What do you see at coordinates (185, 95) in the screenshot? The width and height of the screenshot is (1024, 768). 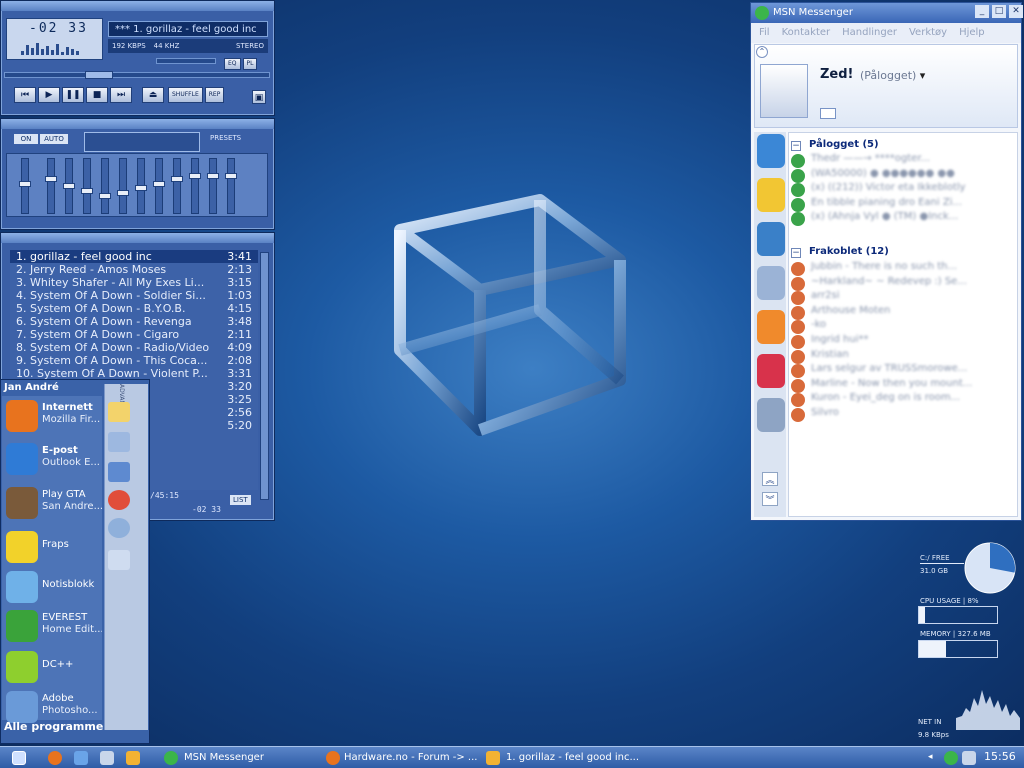 I see `shuffle-button: SHUFFLE` at bounding box center [185, 95].